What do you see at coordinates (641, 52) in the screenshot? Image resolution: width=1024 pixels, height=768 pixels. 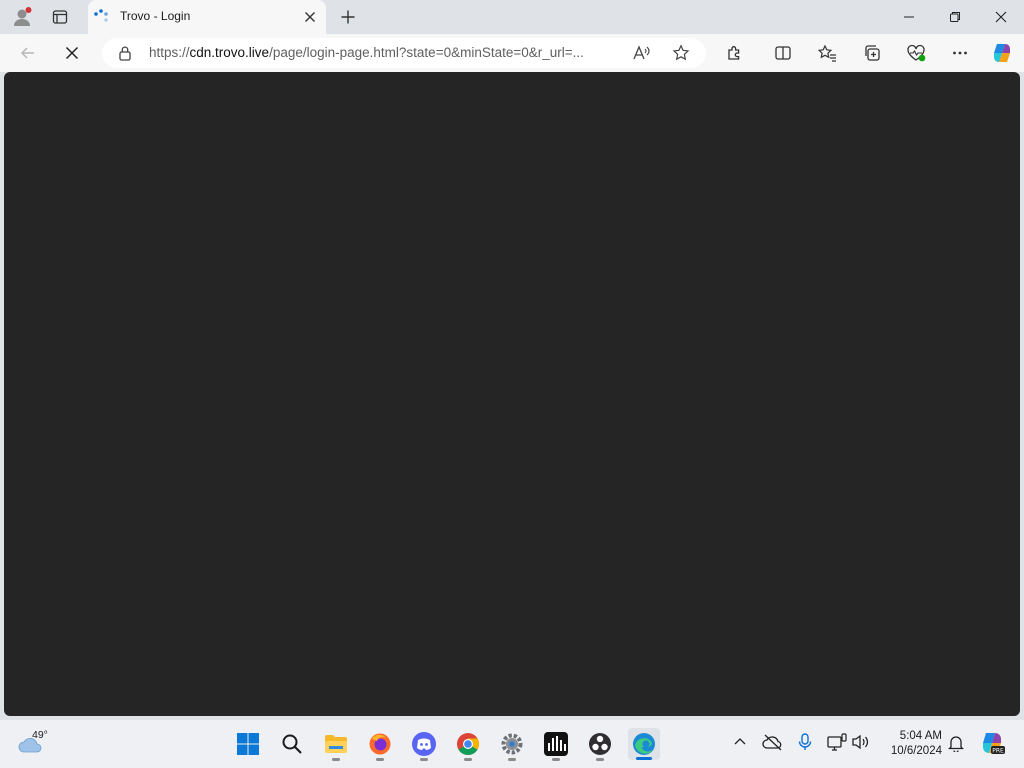 I see `read-aloud-icon` at bounding box center [641, 52].